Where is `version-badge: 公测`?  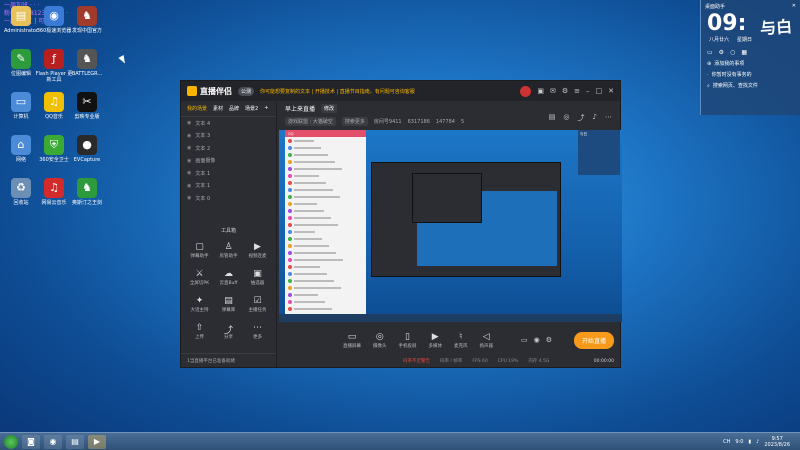 version-badge: 公测 is located at coordinates (246, 91).